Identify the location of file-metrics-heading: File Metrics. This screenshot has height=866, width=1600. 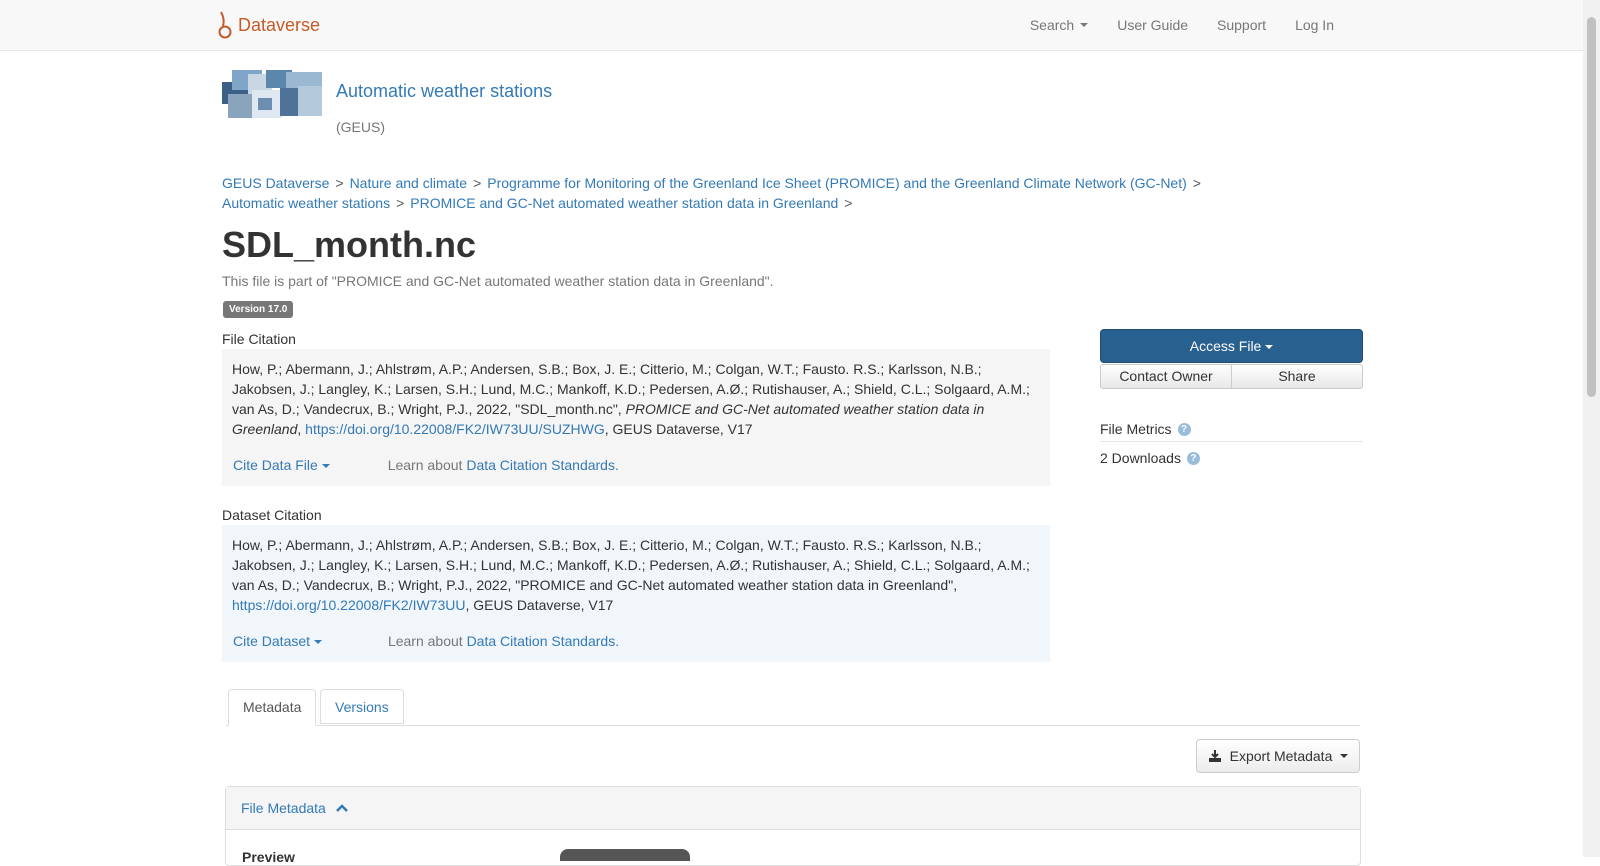
(1136, 429).